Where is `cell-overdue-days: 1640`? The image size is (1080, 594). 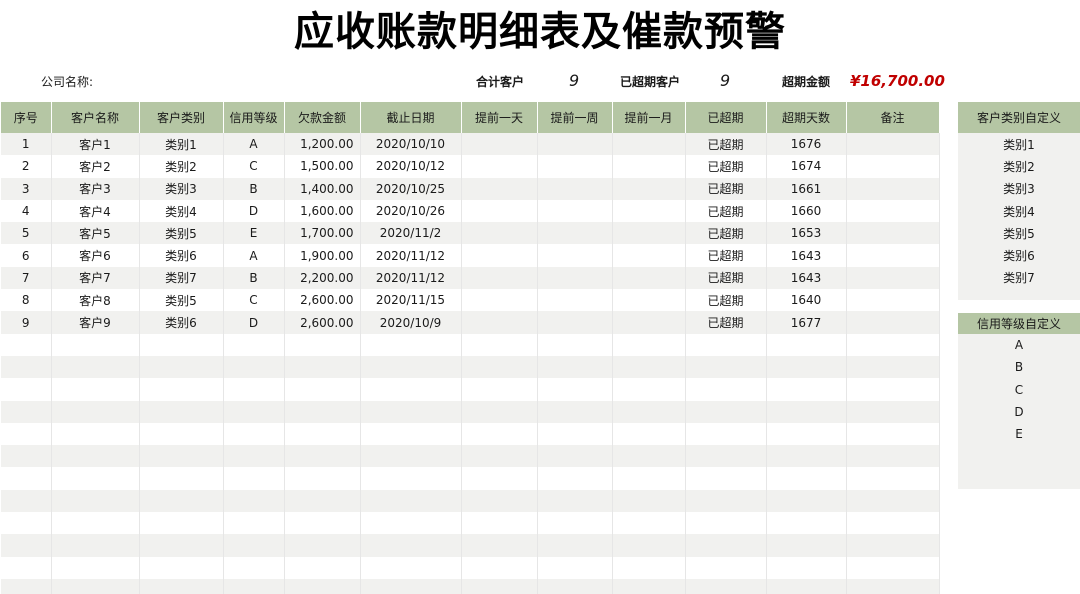
cell-overdue-days: 1640 is located at coordinates (806, 300).